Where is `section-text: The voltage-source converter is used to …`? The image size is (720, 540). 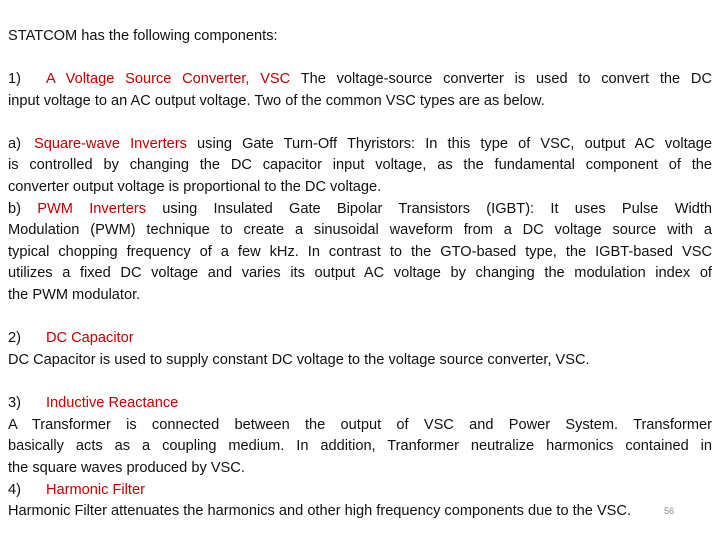
section-text: The voltage-source converter is used to … is located at coordinates (501, 79).